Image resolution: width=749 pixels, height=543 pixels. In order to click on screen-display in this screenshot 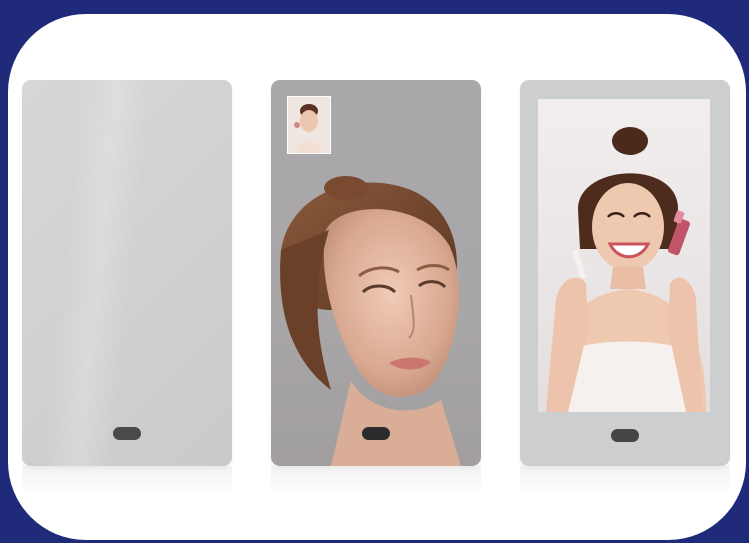, I will do `click(624, 255)`.